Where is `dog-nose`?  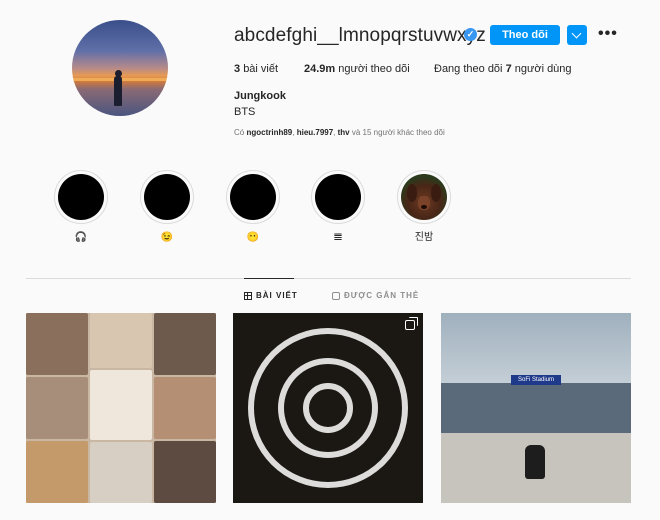
dog-nose is located at coordinates (424, 207).